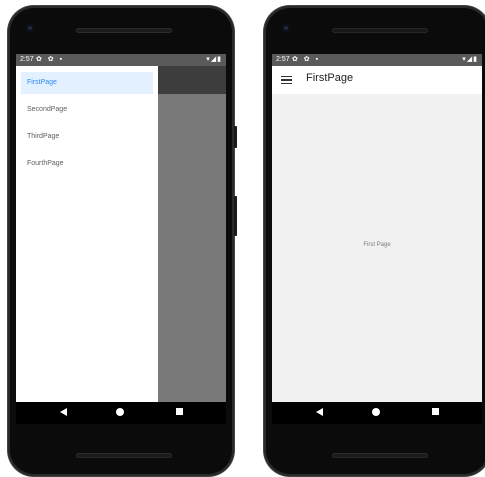 The width and height of the screenshot is (485, 477). What do you see at coordinates (377, 80) in the screenshot?
I see `app-toolbar: FirstPage` at bounding box center [377, 80].